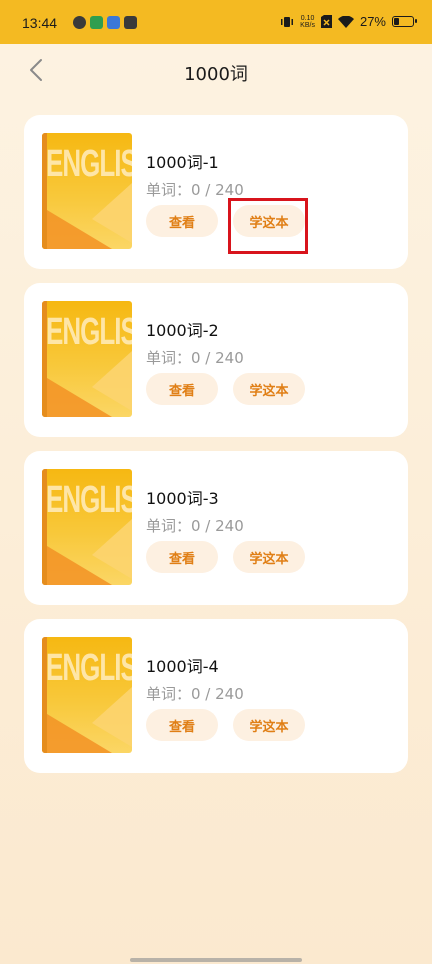  I want to click on network-speed-unit: KB/s, so click(307, 25).